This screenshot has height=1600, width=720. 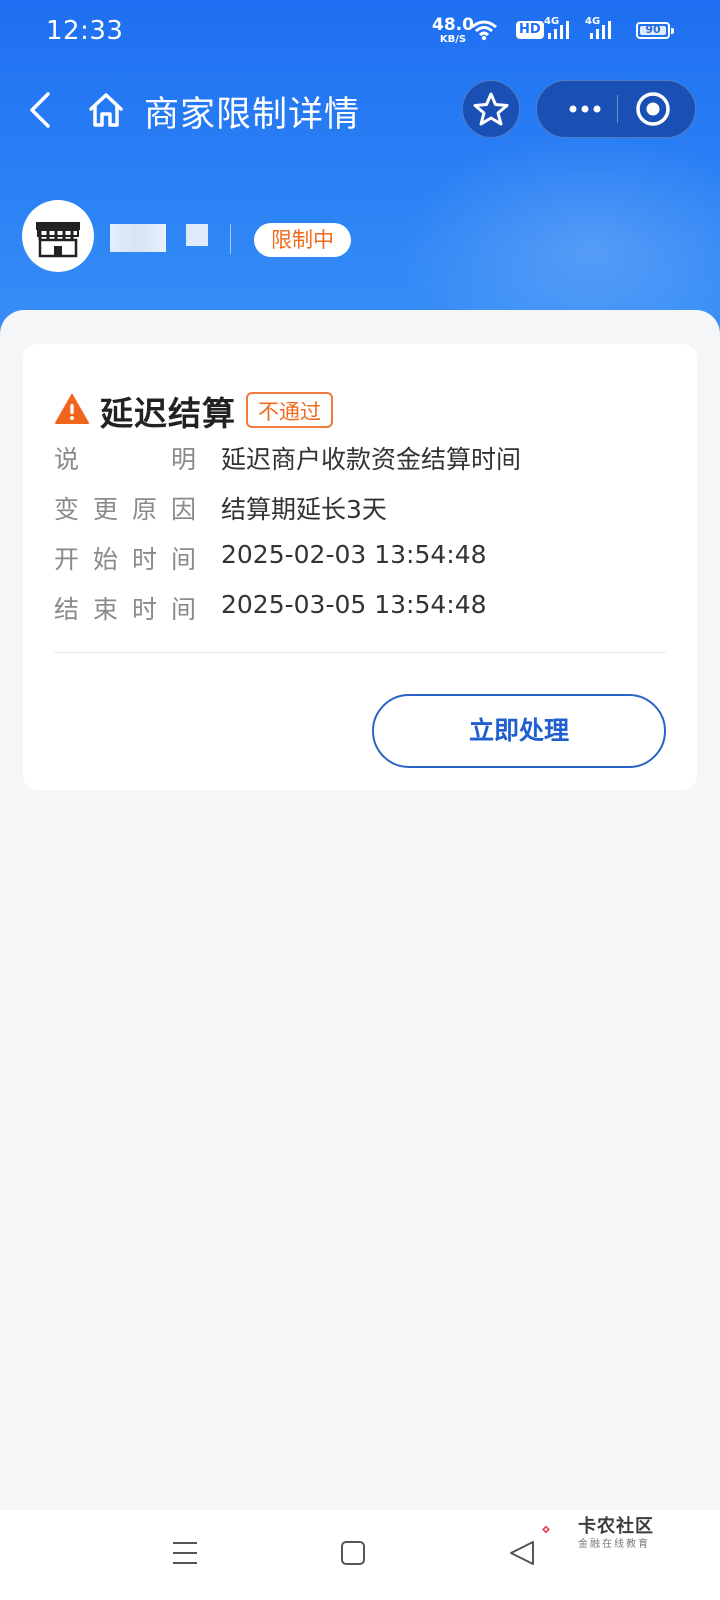 What do you see at coordinates (125, 509) in the screenshot?
I see `detail-label: 变更原因` at bounding box center [125, 509].